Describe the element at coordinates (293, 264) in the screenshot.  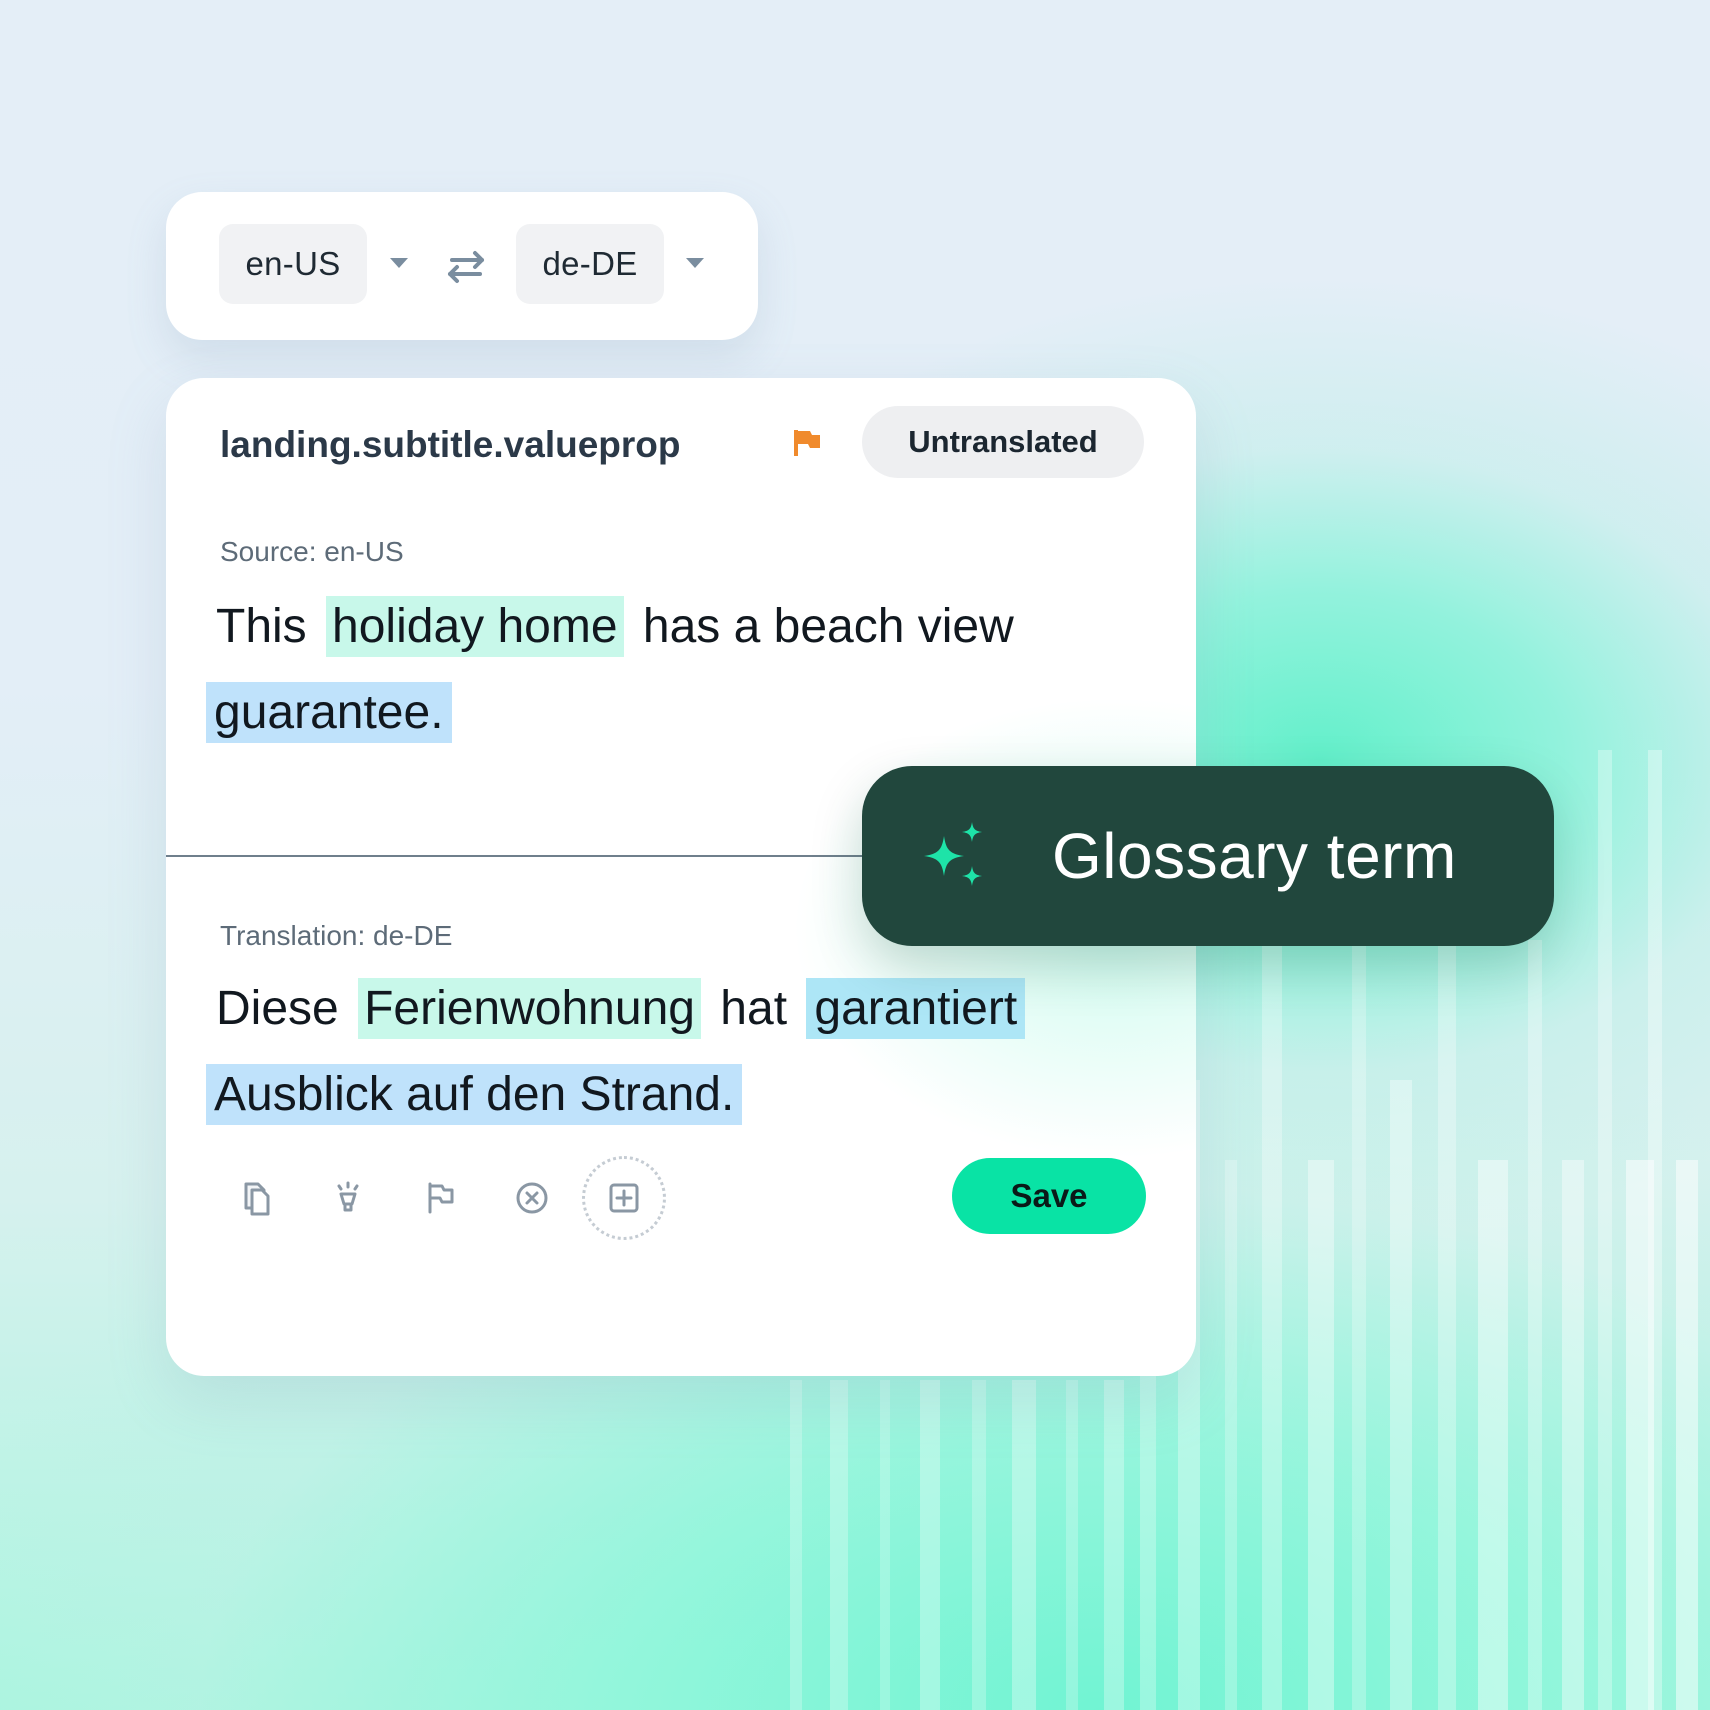
I see `source-language-select: en-US` at that location.